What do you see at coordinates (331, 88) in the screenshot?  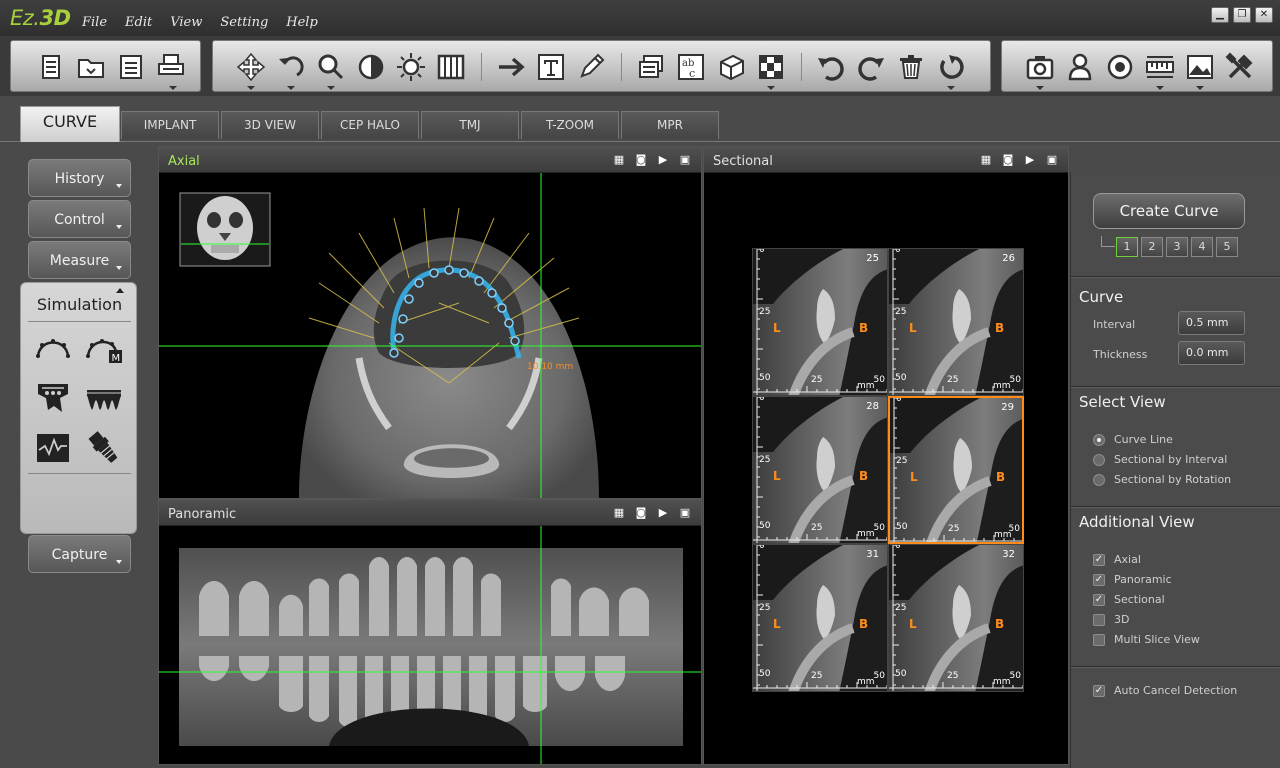 I see `zoom-dropdown-icon` at bounding box center [331, 88].